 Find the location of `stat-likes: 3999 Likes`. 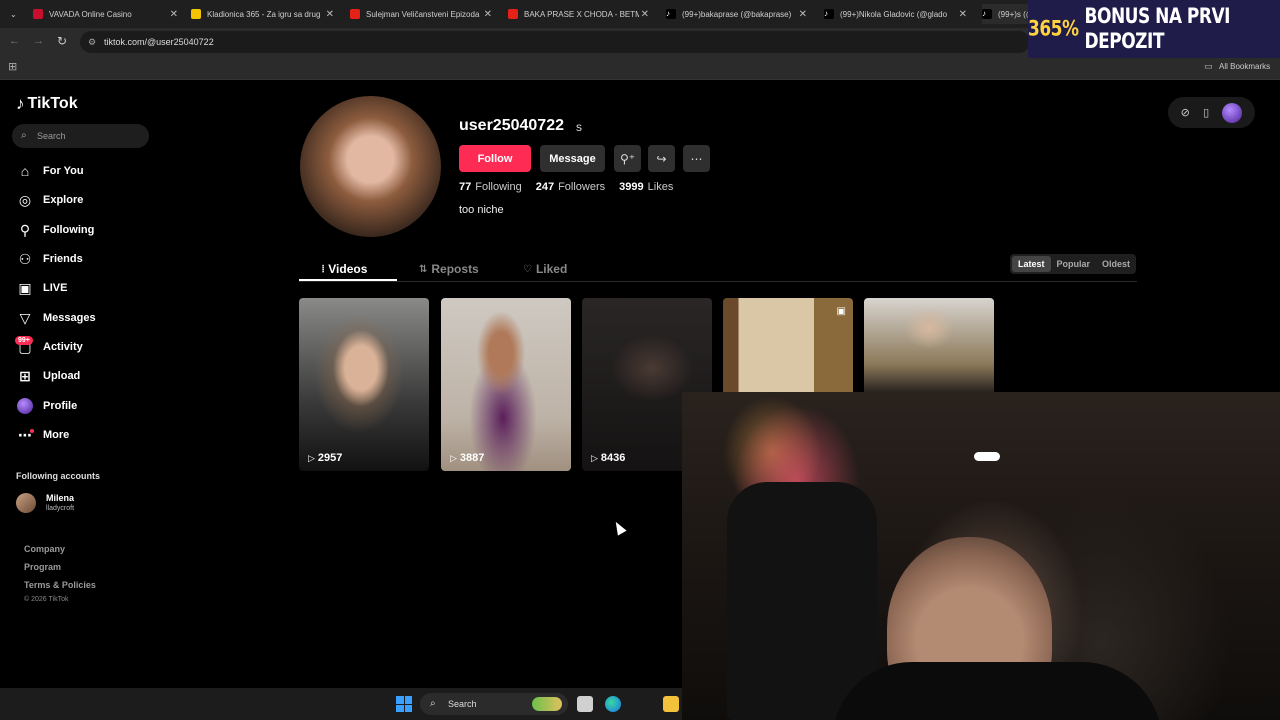

stat-likes: 3999 Likes is located at coordinates (646, 187).